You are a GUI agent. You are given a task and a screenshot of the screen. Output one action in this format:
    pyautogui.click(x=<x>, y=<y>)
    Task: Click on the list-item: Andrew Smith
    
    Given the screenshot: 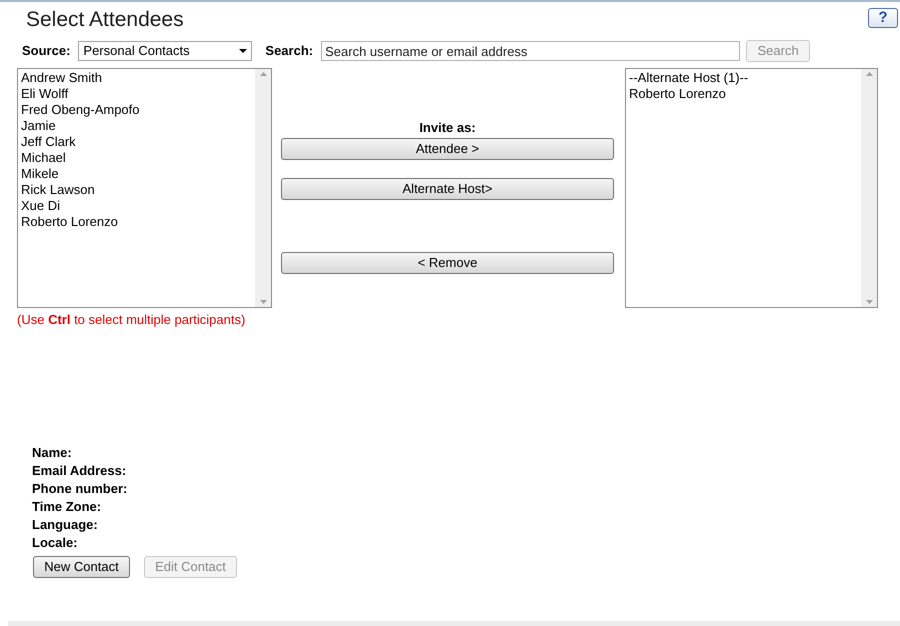 What is the action you would take?
    pyautogui.click(x=61, y=78)
    